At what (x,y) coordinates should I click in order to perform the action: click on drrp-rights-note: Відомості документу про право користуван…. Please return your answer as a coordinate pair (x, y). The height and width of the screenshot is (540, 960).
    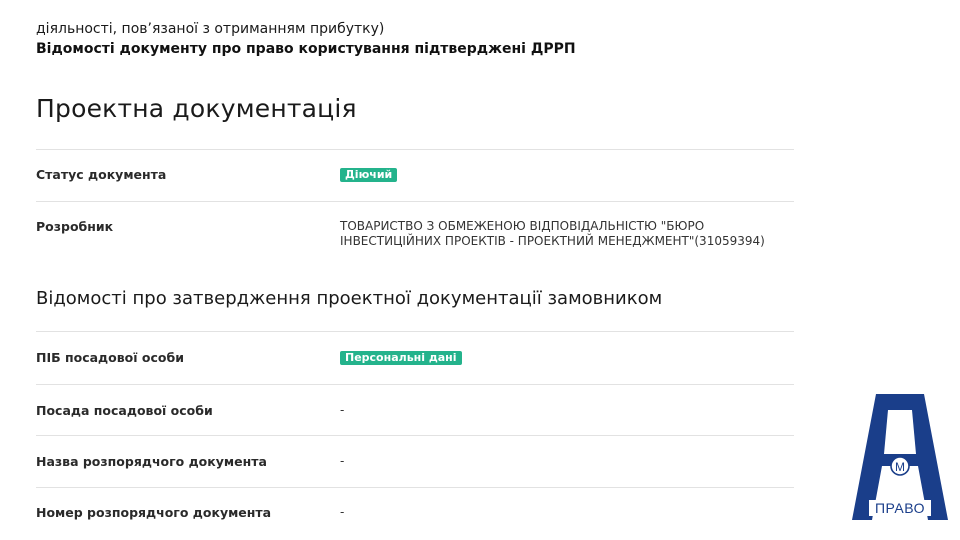
    Looking at the image, I should click on (306, 49).